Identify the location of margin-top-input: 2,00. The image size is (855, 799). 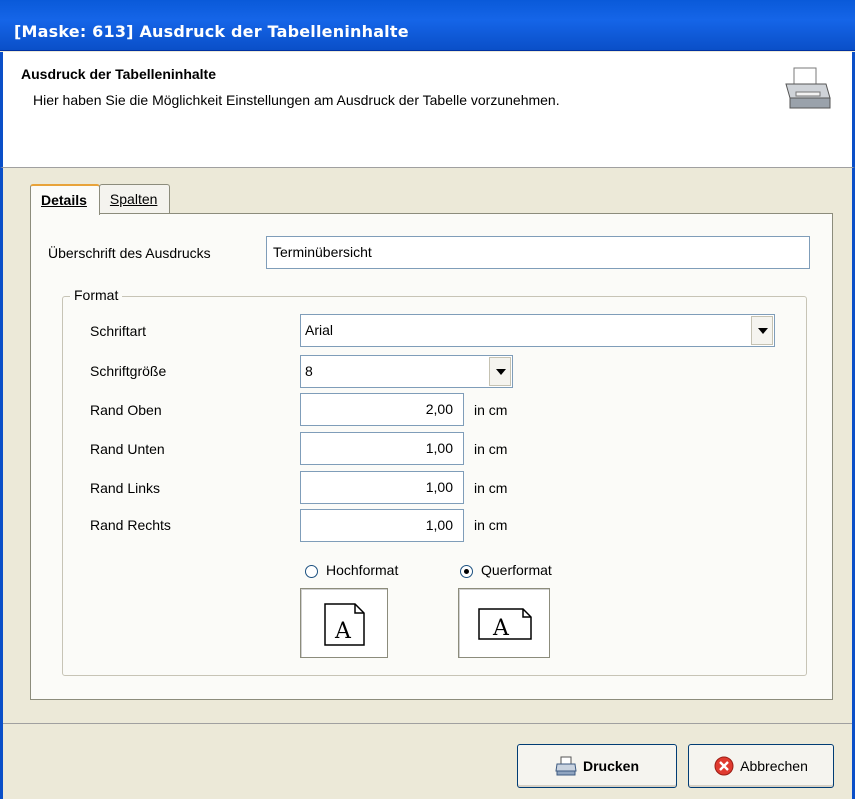
(382, 409).